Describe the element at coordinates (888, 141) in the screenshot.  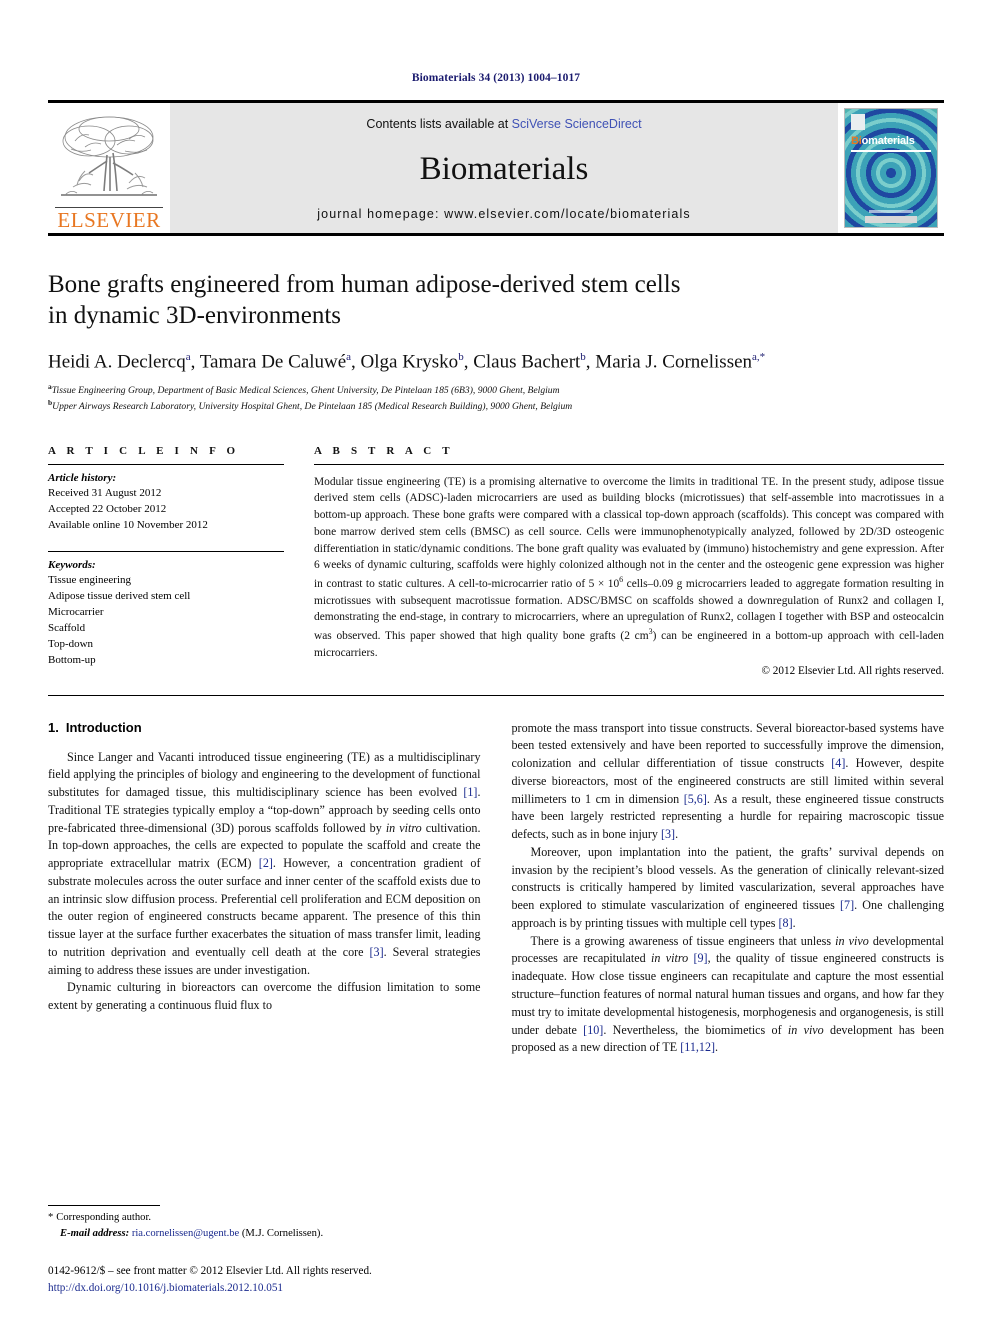
I see `cover-title-rest: omaterials` at that location.